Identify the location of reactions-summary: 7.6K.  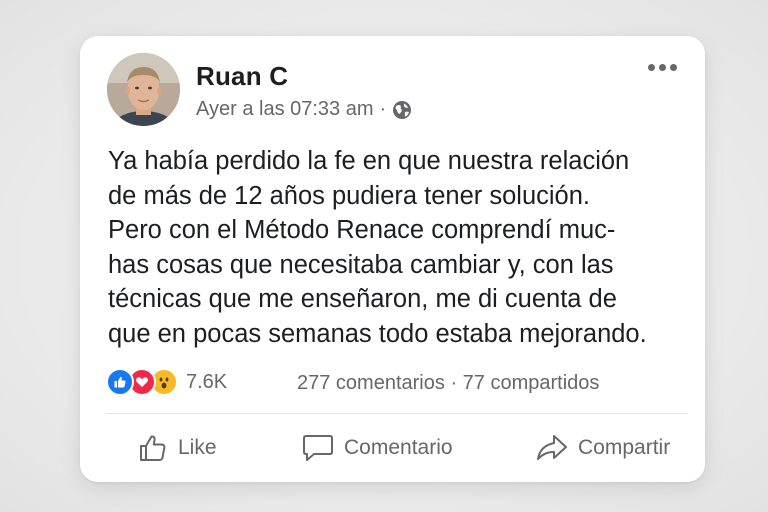
(166, 382).